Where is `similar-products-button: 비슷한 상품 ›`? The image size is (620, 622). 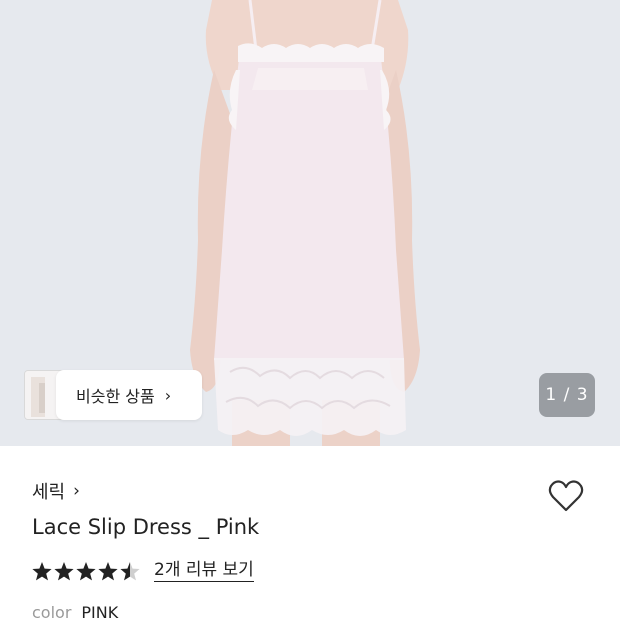 similar-products-button: 비슷한 상품 › is located at coordinates (113, 395).